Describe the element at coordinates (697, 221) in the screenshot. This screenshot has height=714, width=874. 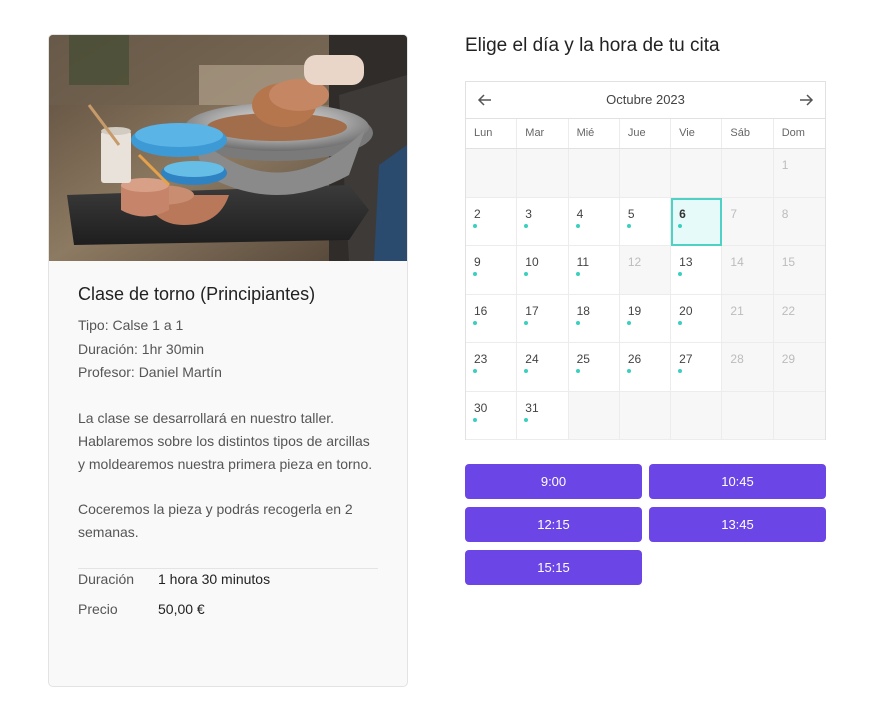
I see `calendar-day-6: 6` at that location.